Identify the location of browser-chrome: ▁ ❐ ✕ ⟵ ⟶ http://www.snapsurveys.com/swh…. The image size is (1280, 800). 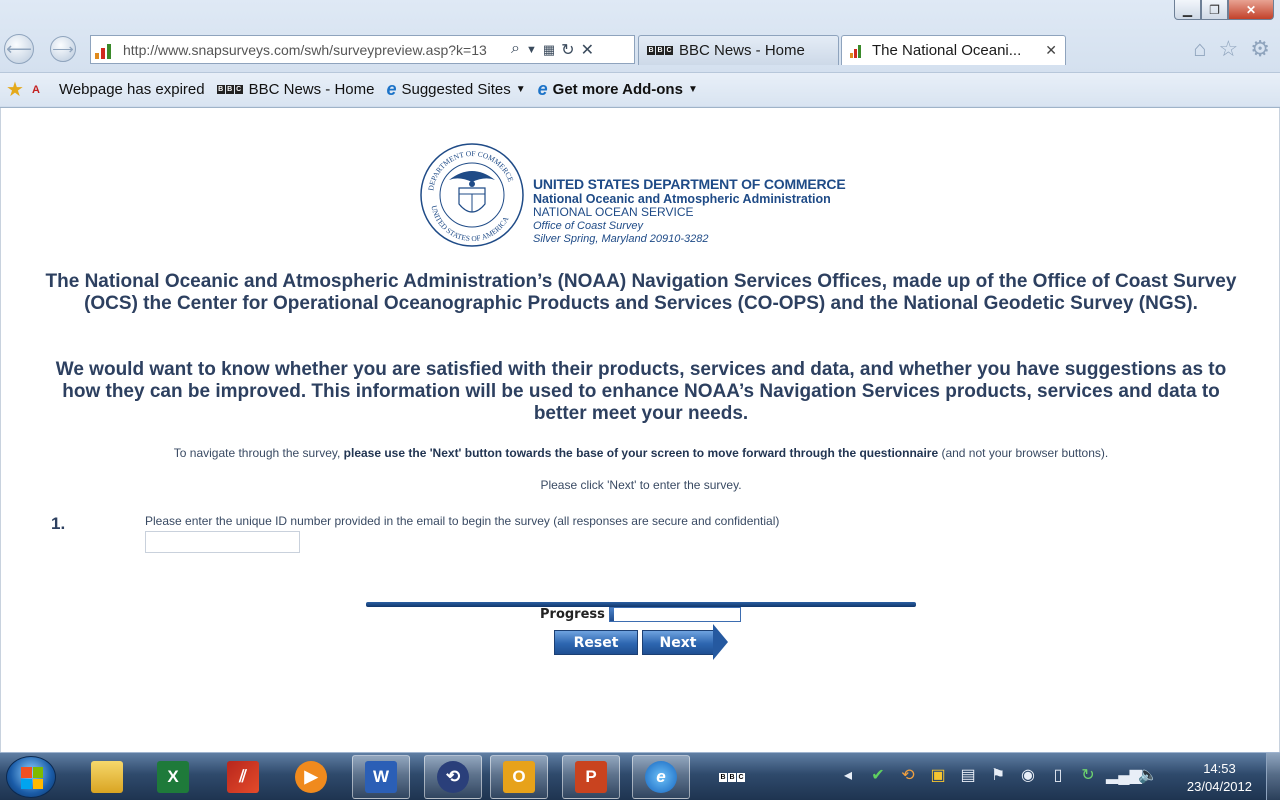
(640, 54).